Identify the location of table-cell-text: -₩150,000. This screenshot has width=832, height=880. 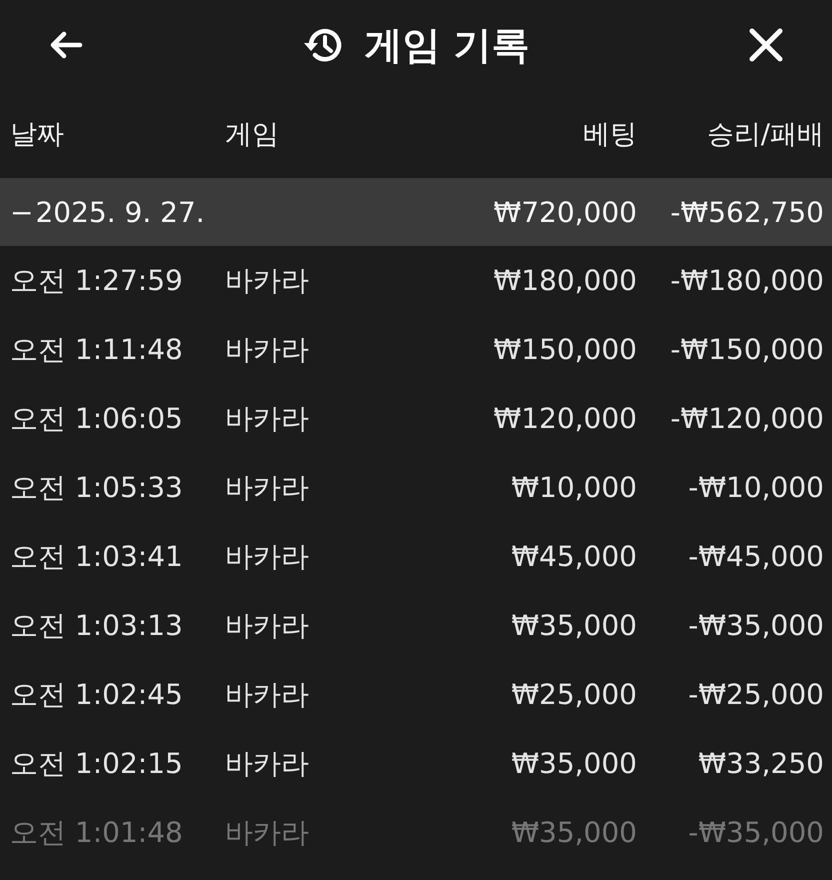
(746, 349).